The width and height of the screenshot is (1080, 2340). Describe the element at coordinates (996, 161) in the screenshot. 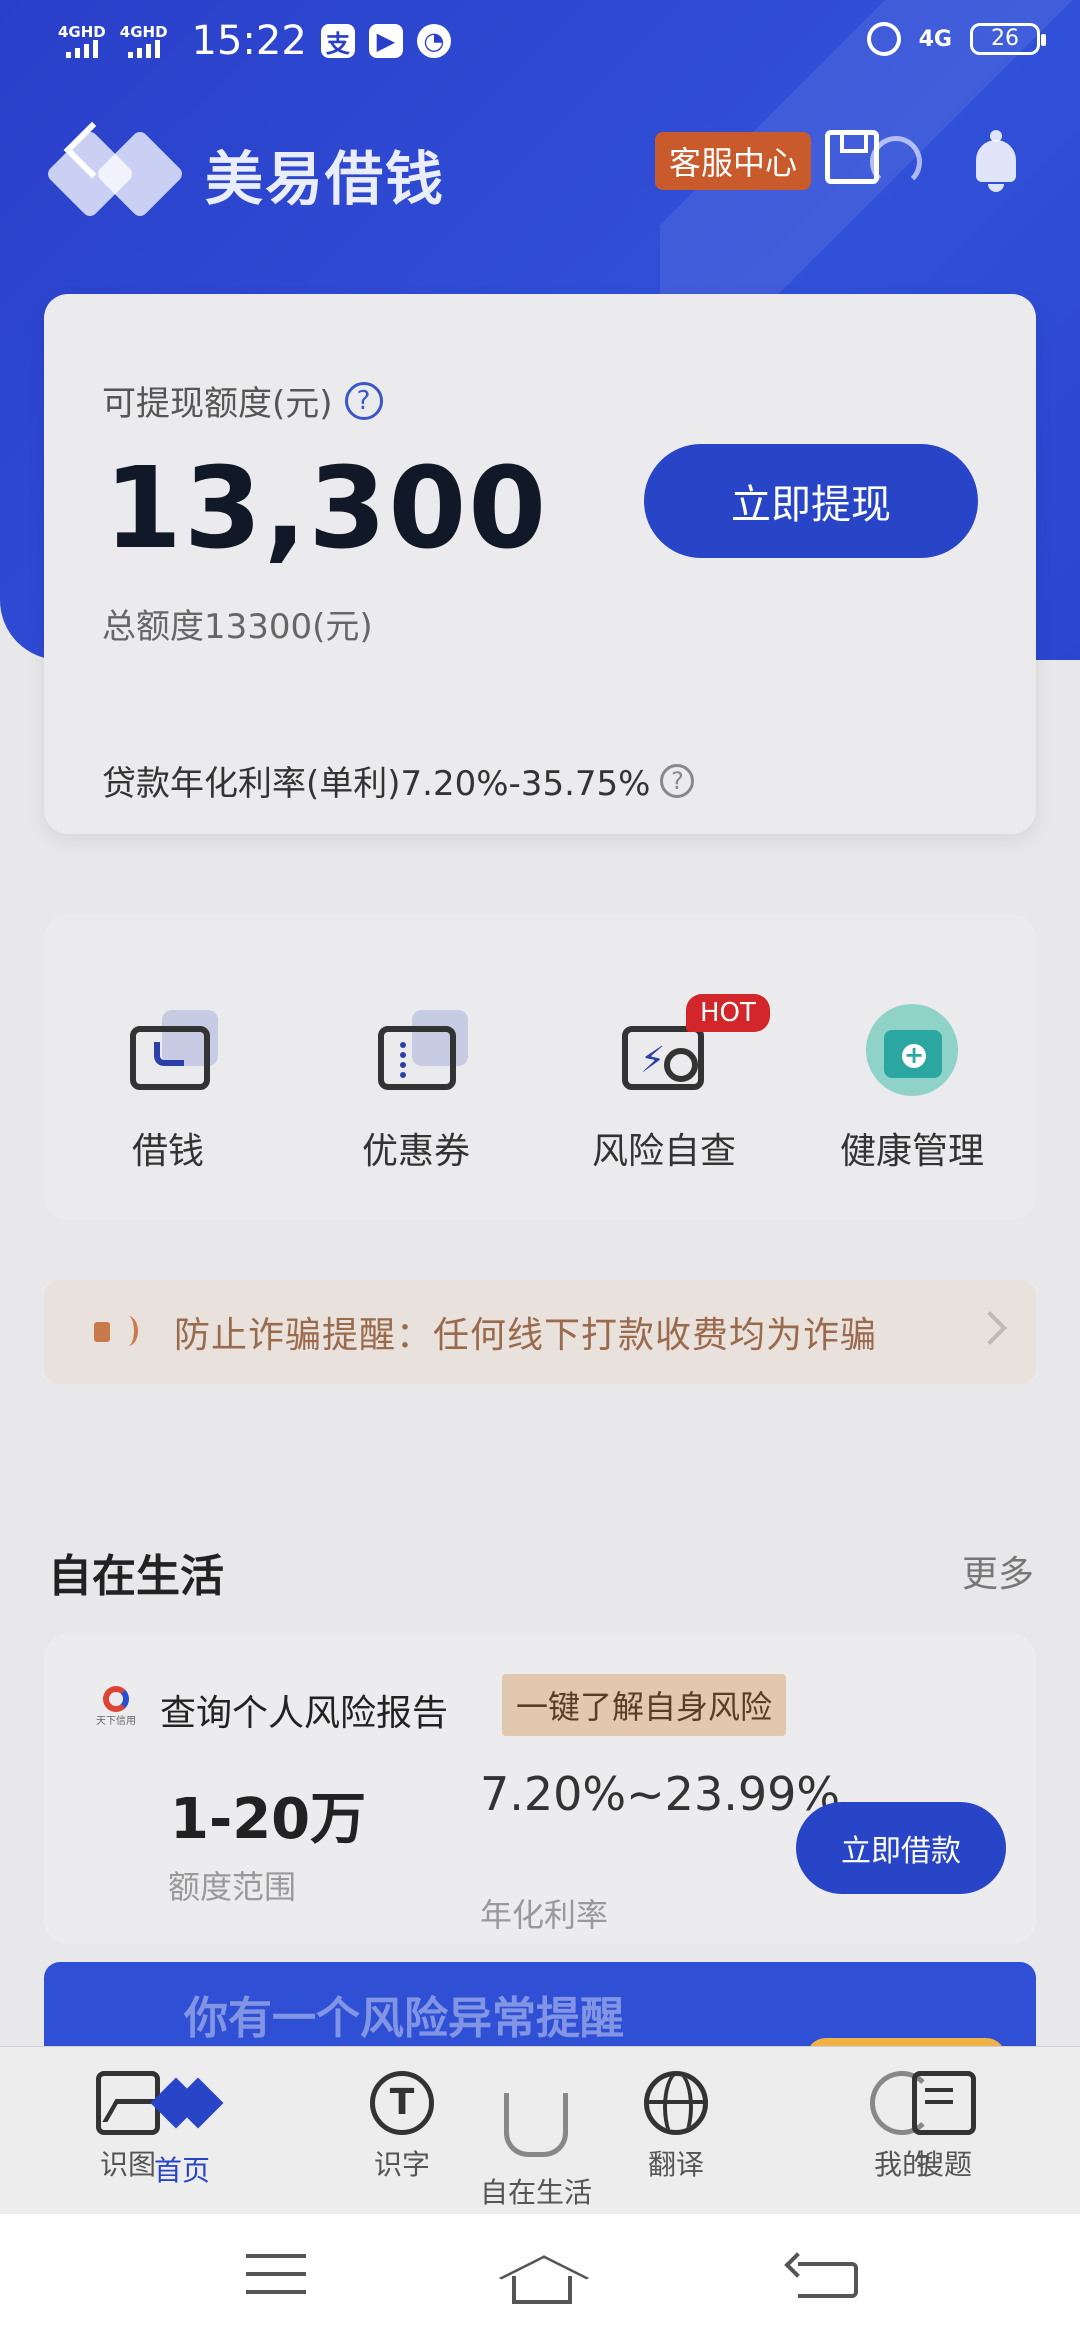

I see `bell-icon` at that location.